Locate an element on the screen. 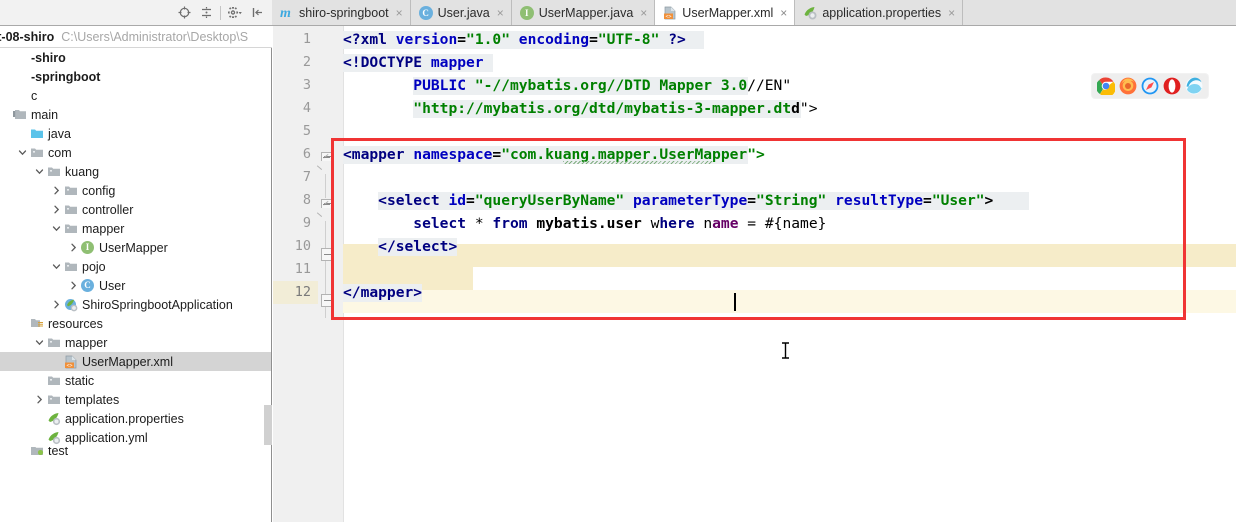  line-number: 6 is located at coordinates (306, 154).